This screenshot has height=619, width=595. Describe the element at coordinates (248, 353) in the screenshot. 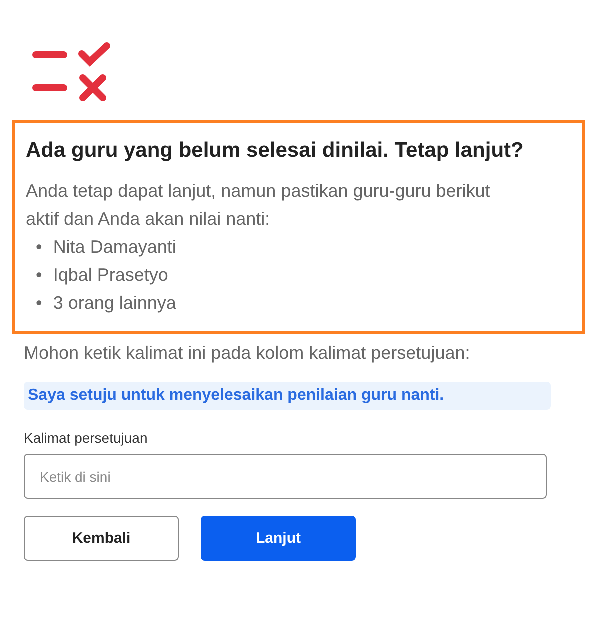

I see `instruction-text: Mohon ketik kalimat ini pada kolom kalimat persetujuan:` at that location.